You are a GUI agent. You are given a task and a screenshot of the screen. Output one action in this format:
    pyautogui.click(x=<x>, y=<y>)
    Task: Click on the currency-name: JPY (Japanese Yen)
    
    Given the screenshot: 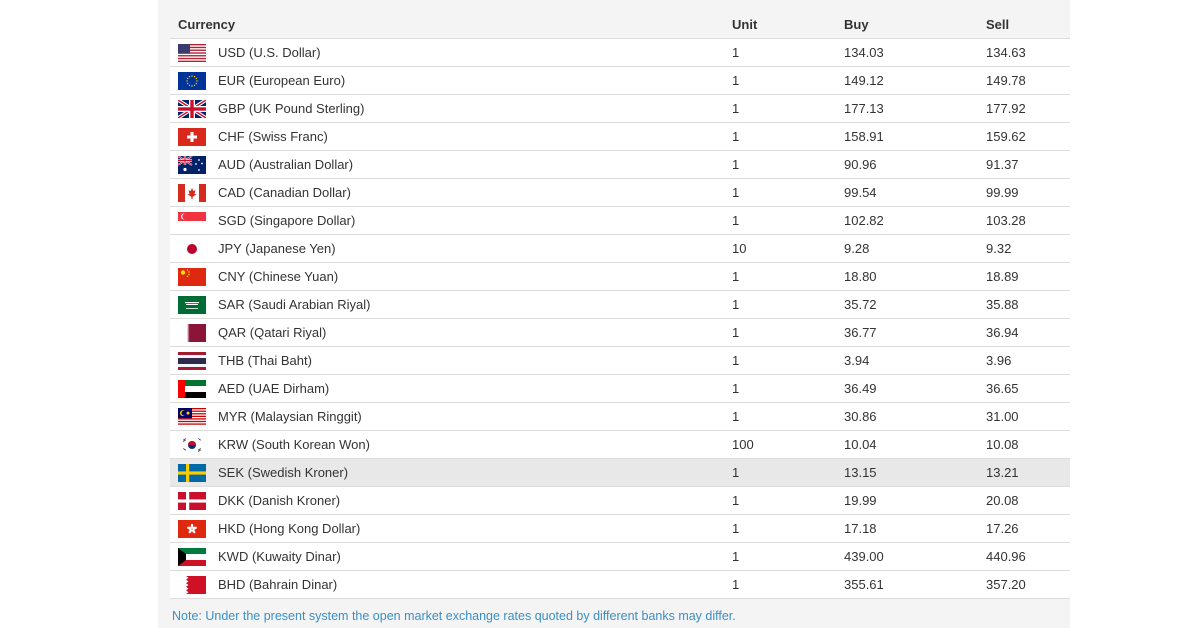 What is the action you would take?
    pyautogui.click(x=475, y=248)
    